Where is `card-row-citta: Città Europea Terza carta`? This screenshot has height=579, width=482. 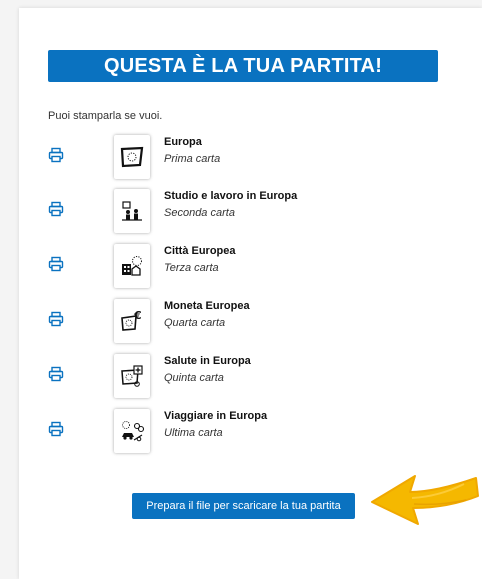
card-row-citta: Città Europea Terza carta is located at coordinates (238, 266).